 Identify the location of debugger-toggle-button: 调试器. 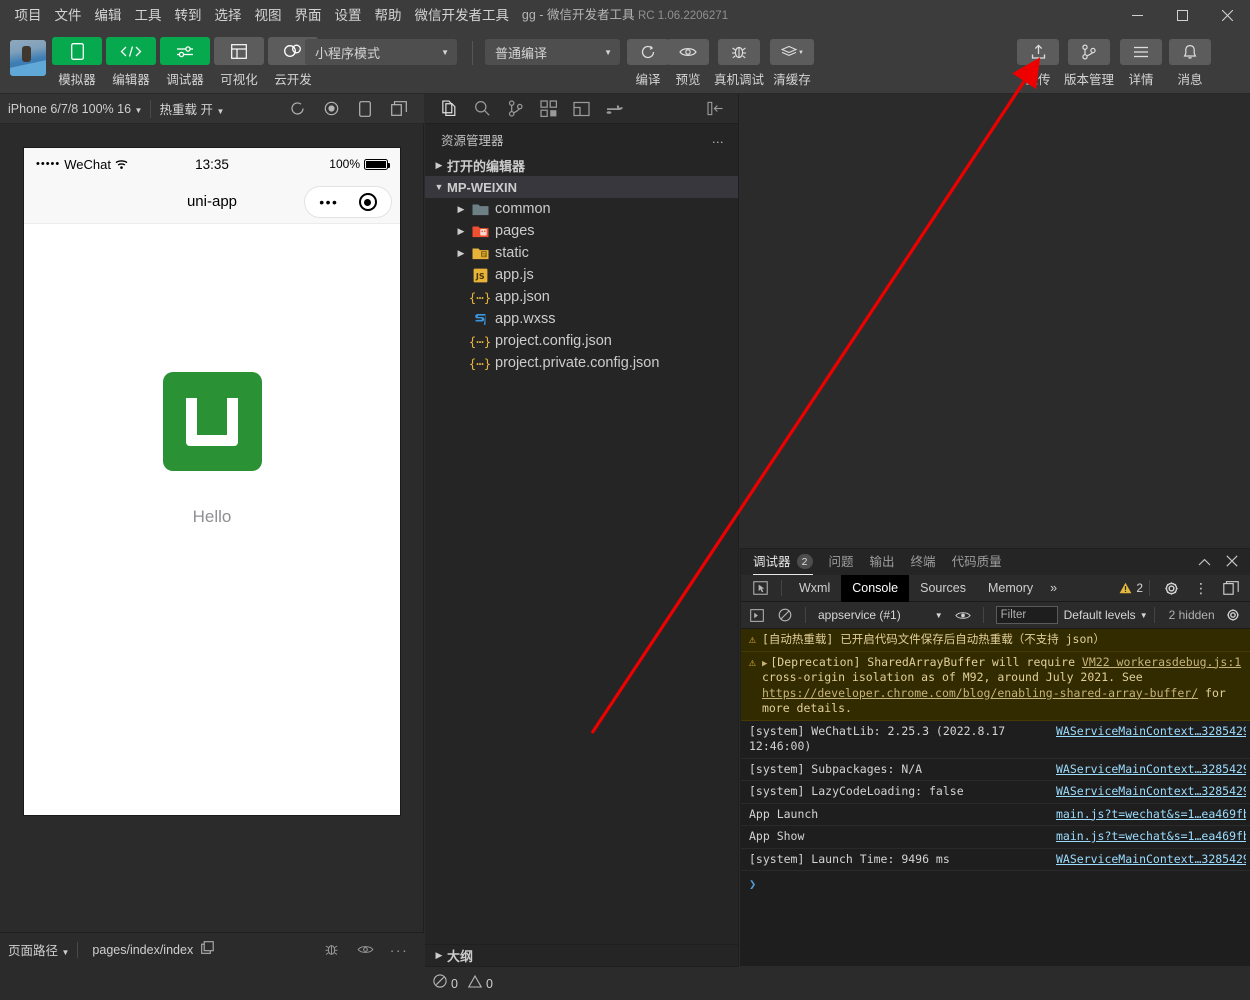
(185, 62).